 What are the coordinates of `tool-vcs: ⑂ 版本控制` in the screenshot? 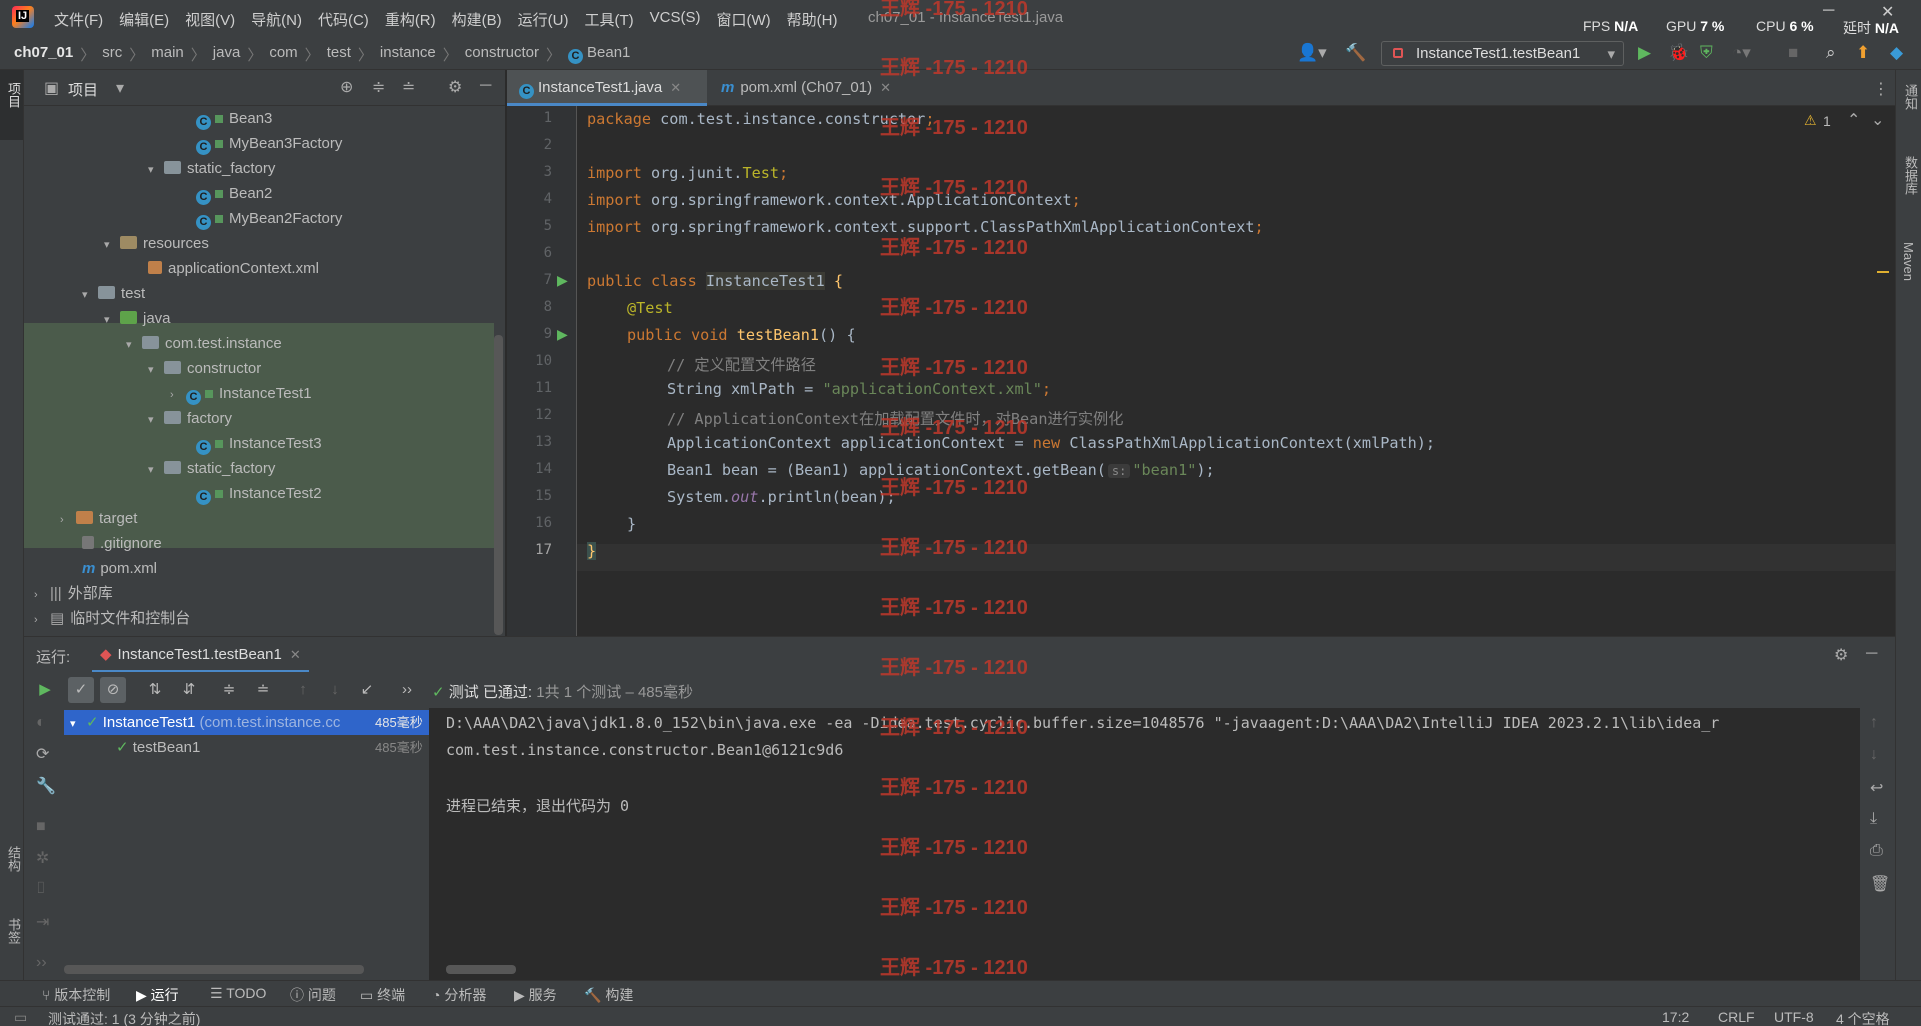 It's located at (76, 995).